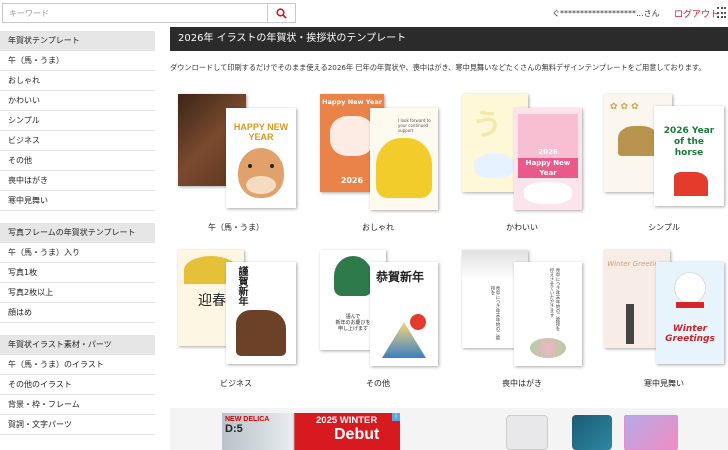 This screenshot has height=450, width=728. I want to click on card-greeting: HAPPY NEW YEAR, so click(261, 132).